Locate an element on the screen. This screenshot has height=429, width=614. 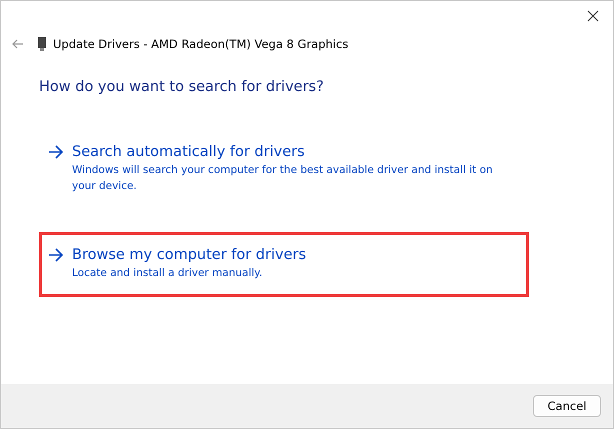
dialog-heading: How do you want to search for drivers? is located at coordinates (182, 87).